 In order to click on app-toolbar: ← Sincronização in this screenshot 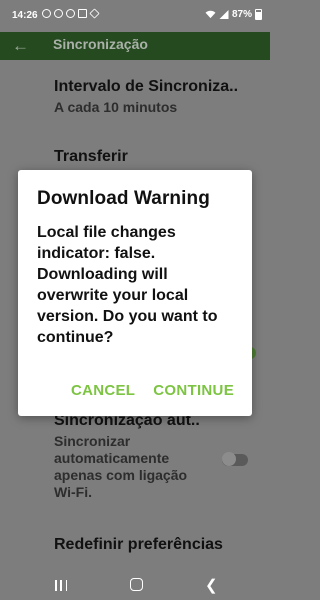, I will do `click(135, 46)`.